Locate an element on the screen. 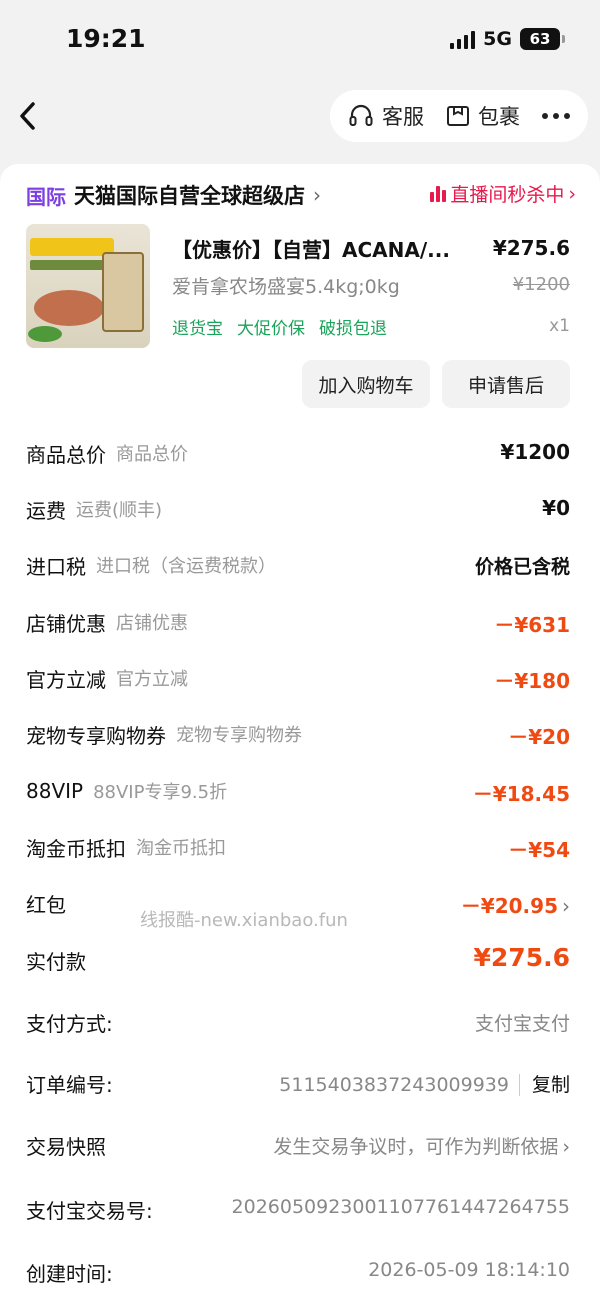  service-button: 客服 is located at coordinates (386, 116).